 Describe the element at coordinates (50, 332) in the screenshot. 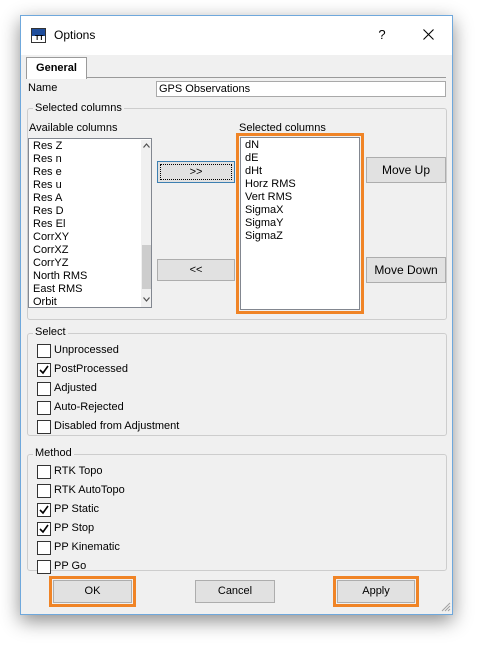

I see `select-group-label: Select` at that location.